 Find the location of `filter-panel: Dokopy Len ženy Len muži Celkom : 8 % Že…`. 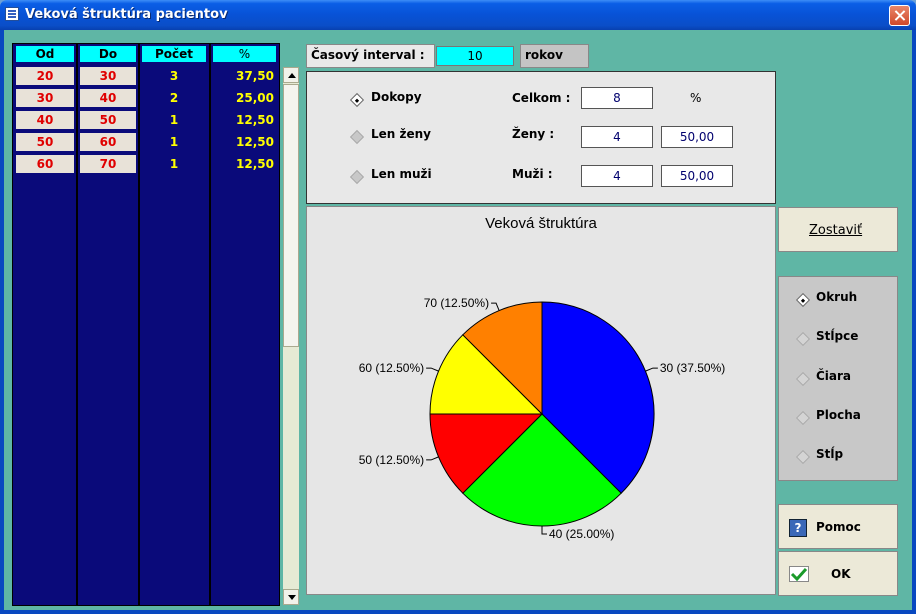

filter-panel: Dokopy Len ženy Len muži Celkom : 8 % Že… is located at coordinates (541, 137).